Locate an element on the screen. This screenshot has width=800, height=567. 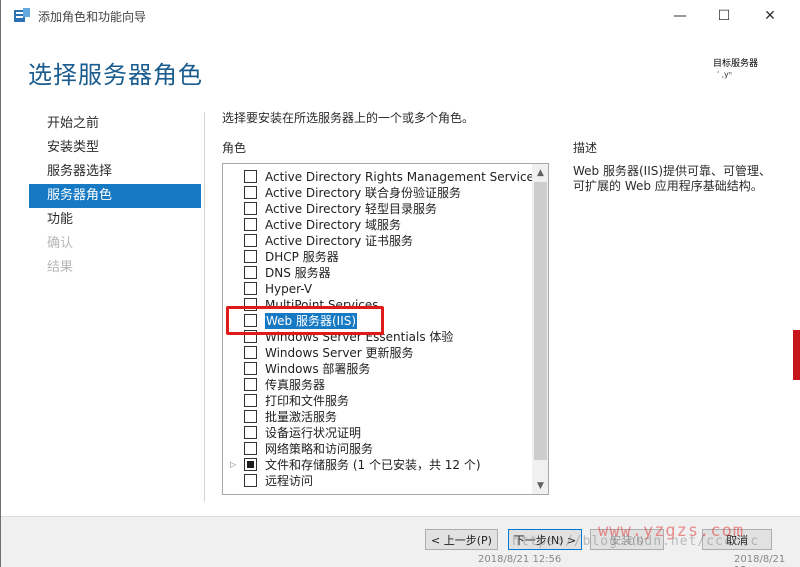
close-button: ✕ is located at coordinates (770, 15).